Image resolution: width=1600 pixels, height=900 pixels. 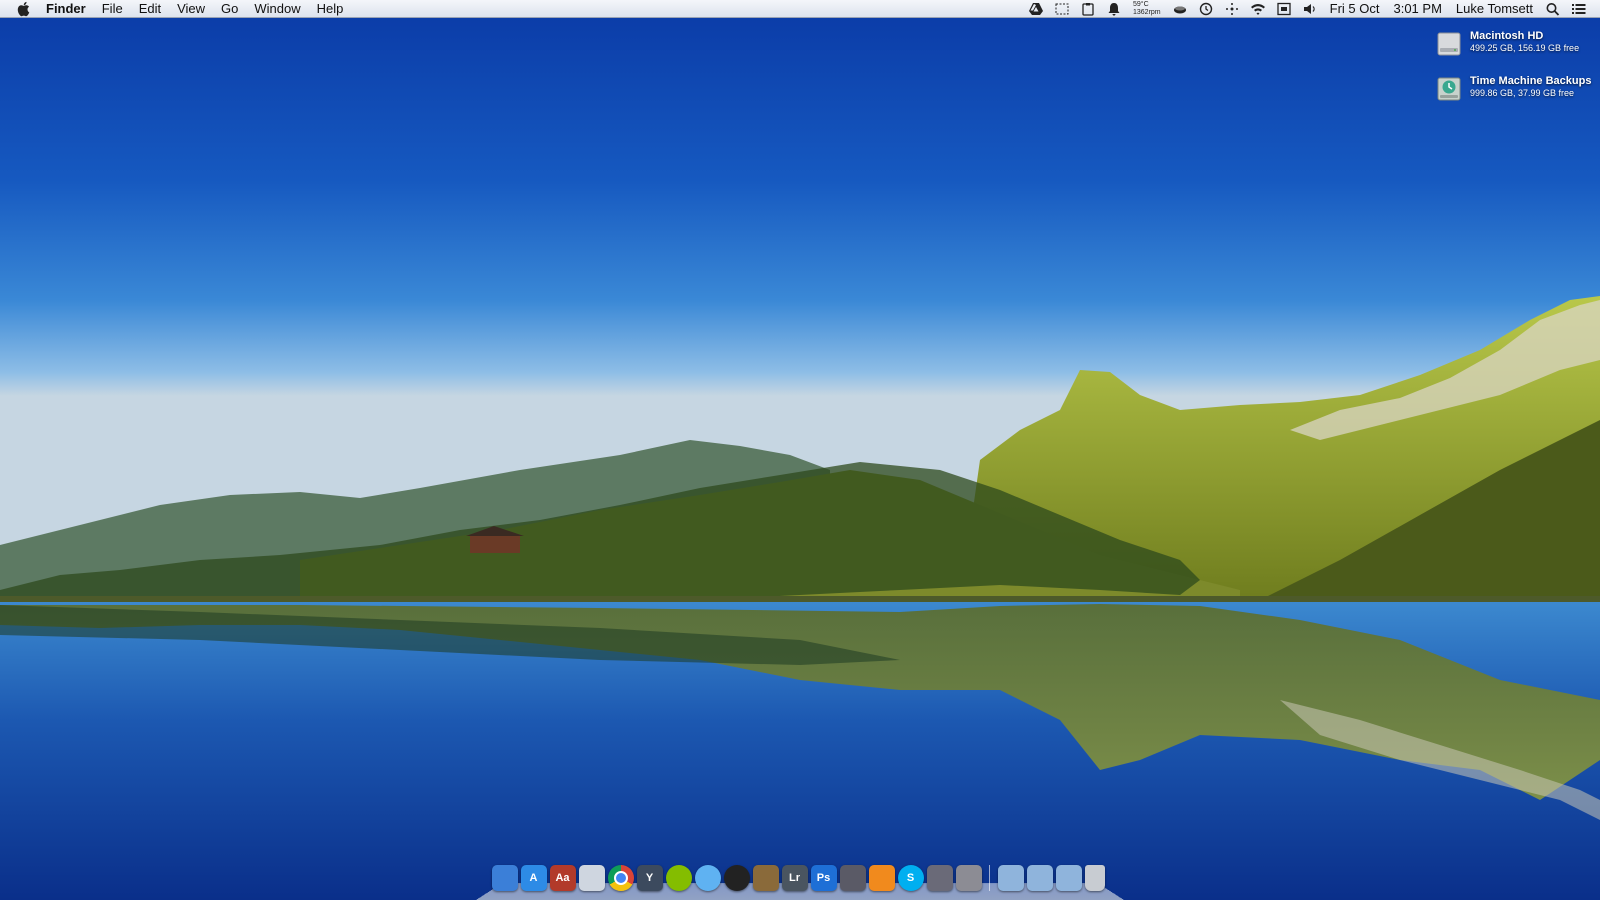 What do you see at coordinates (1258, 9) in the screenshot?
I see `wifi-icon` at bounding box center [1258, 9].